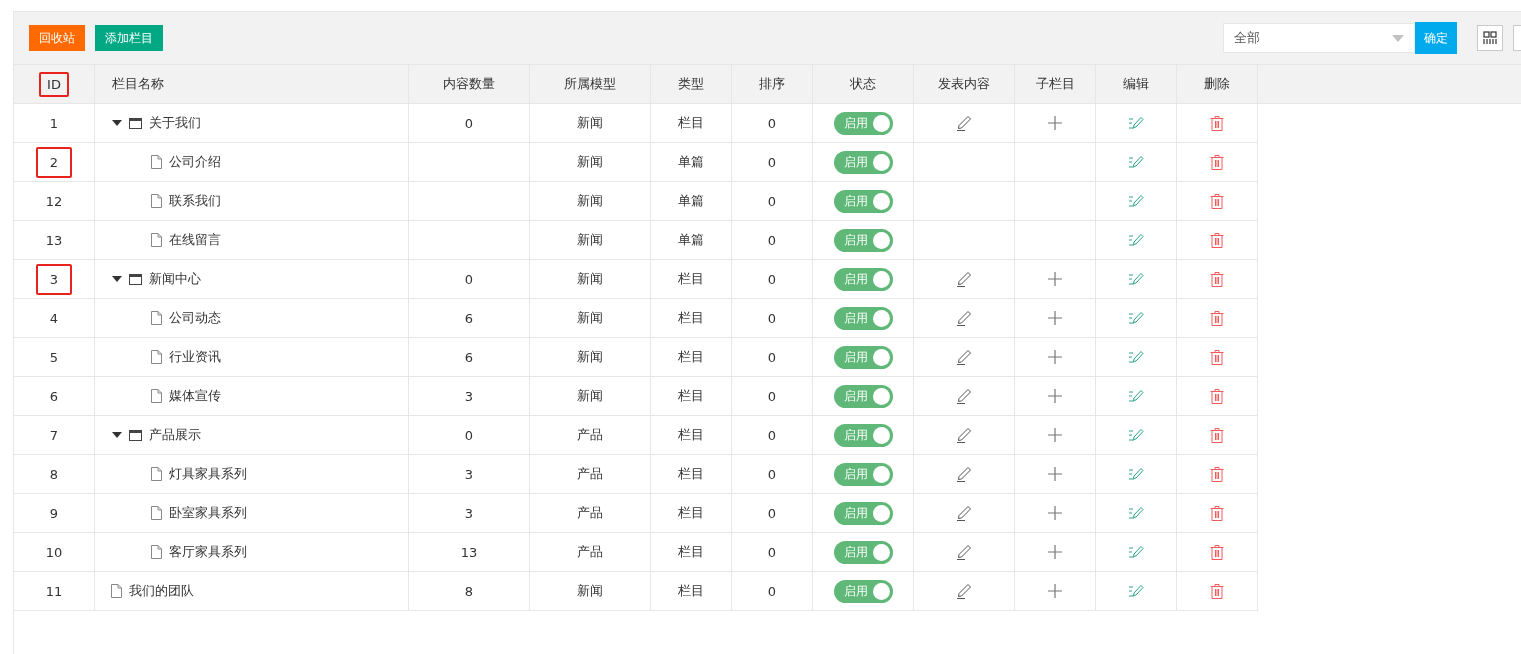  I want to click on content-count: 3, so click(469, 474).